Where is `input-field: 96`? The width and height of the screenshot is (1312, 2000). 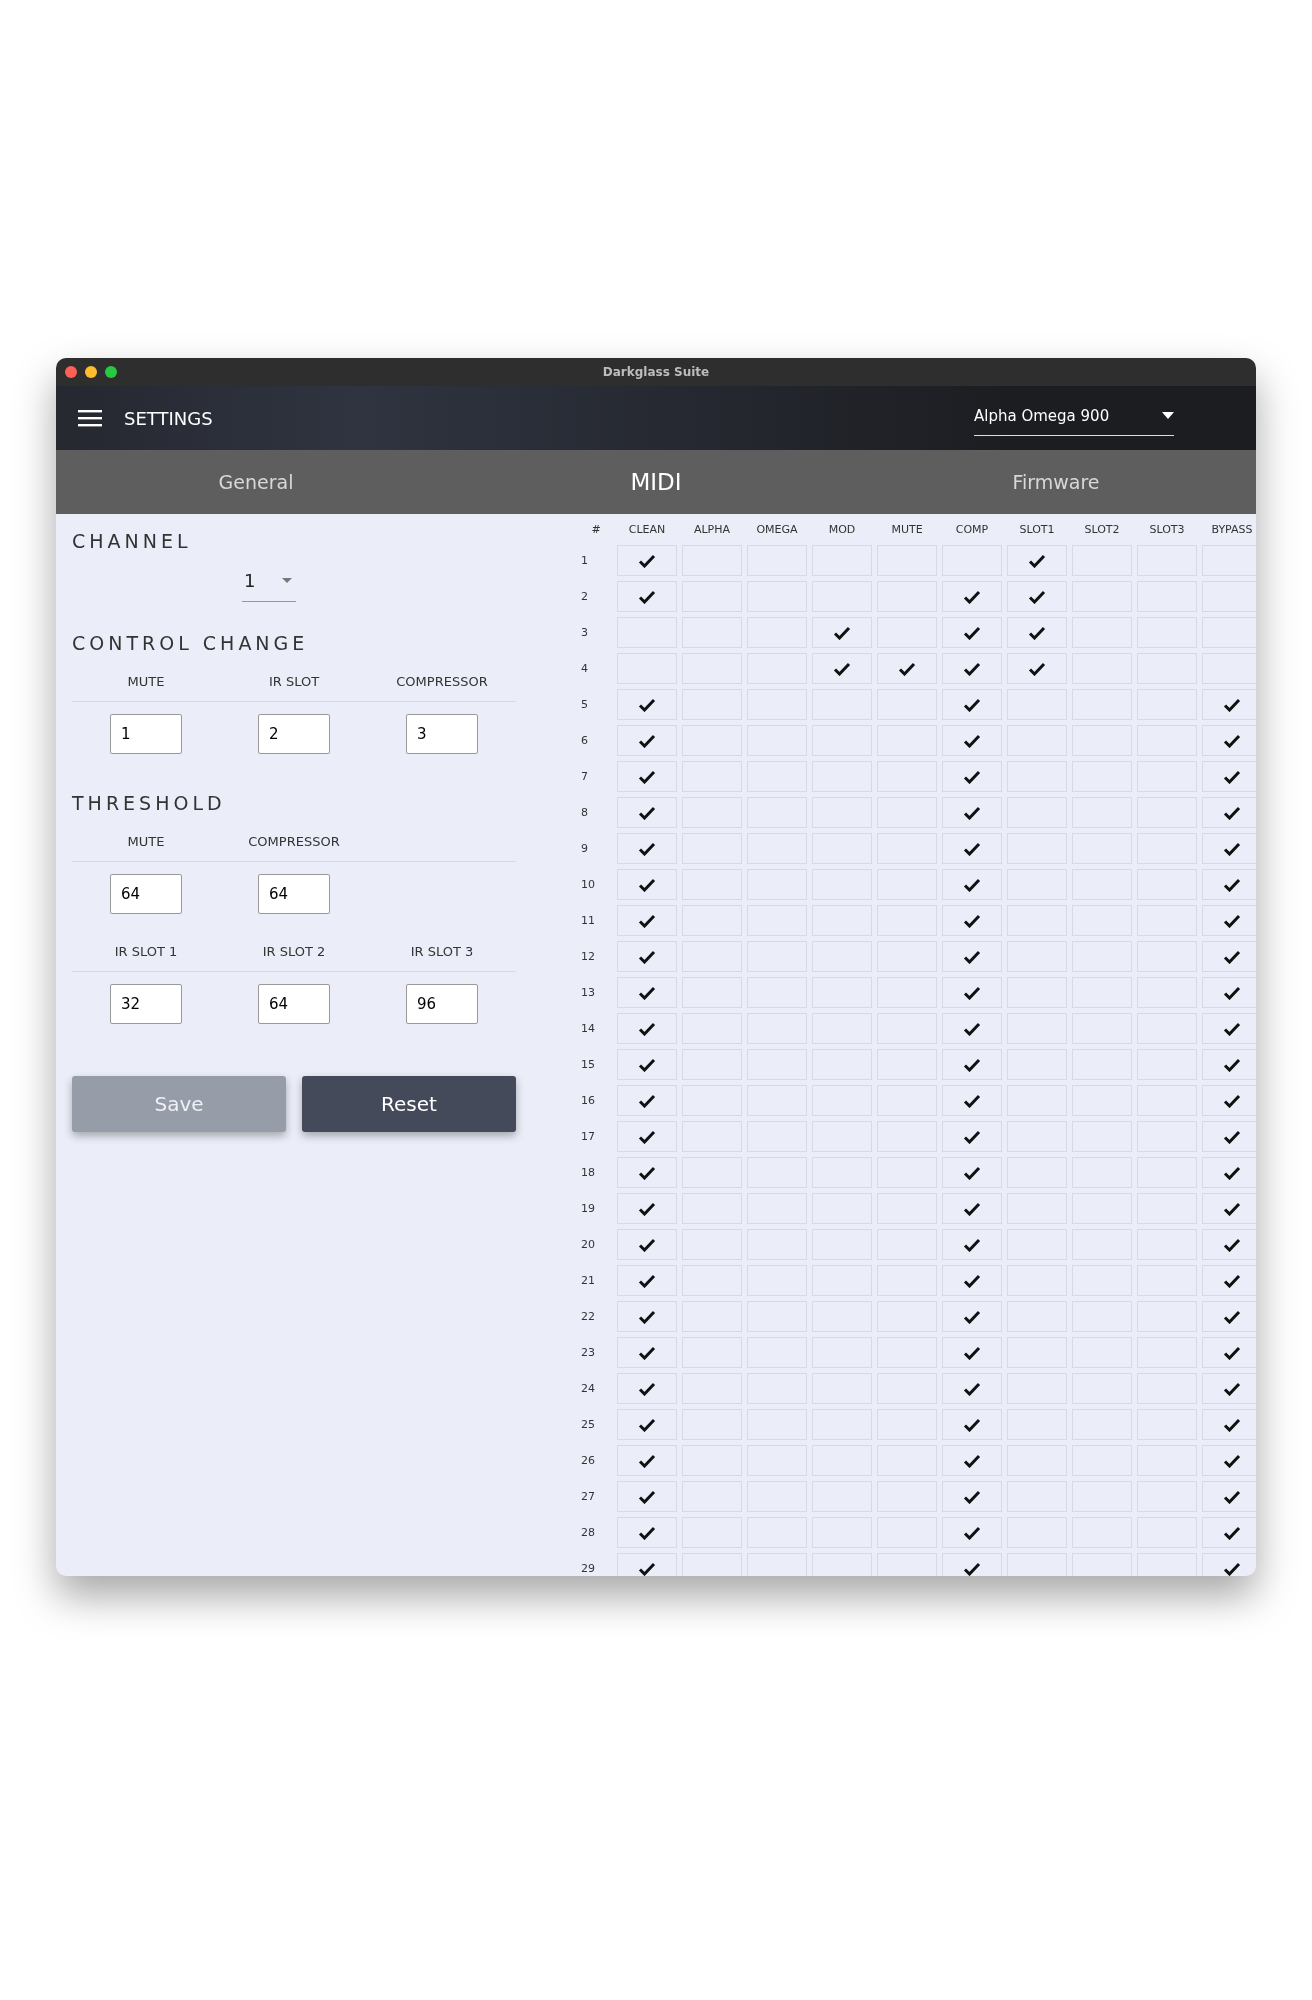
input-field: 96 is located at coordinates (442, 1004).